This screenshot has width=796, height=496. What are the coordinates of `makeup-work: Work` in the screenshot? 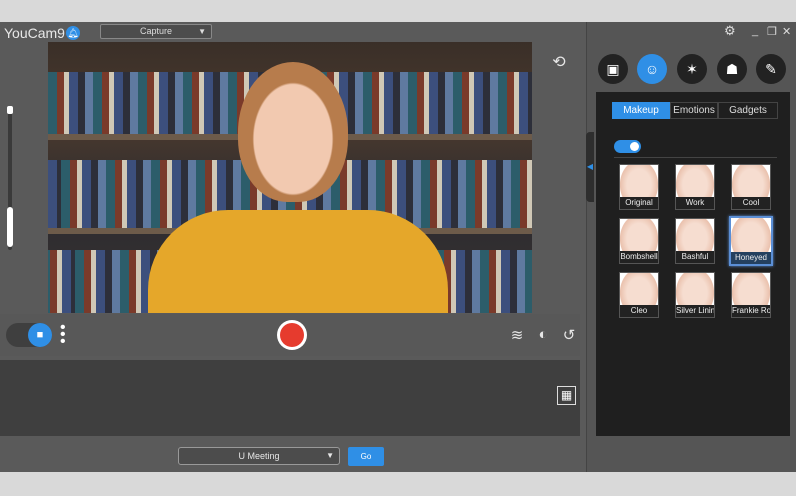 It's located at (695, 187).